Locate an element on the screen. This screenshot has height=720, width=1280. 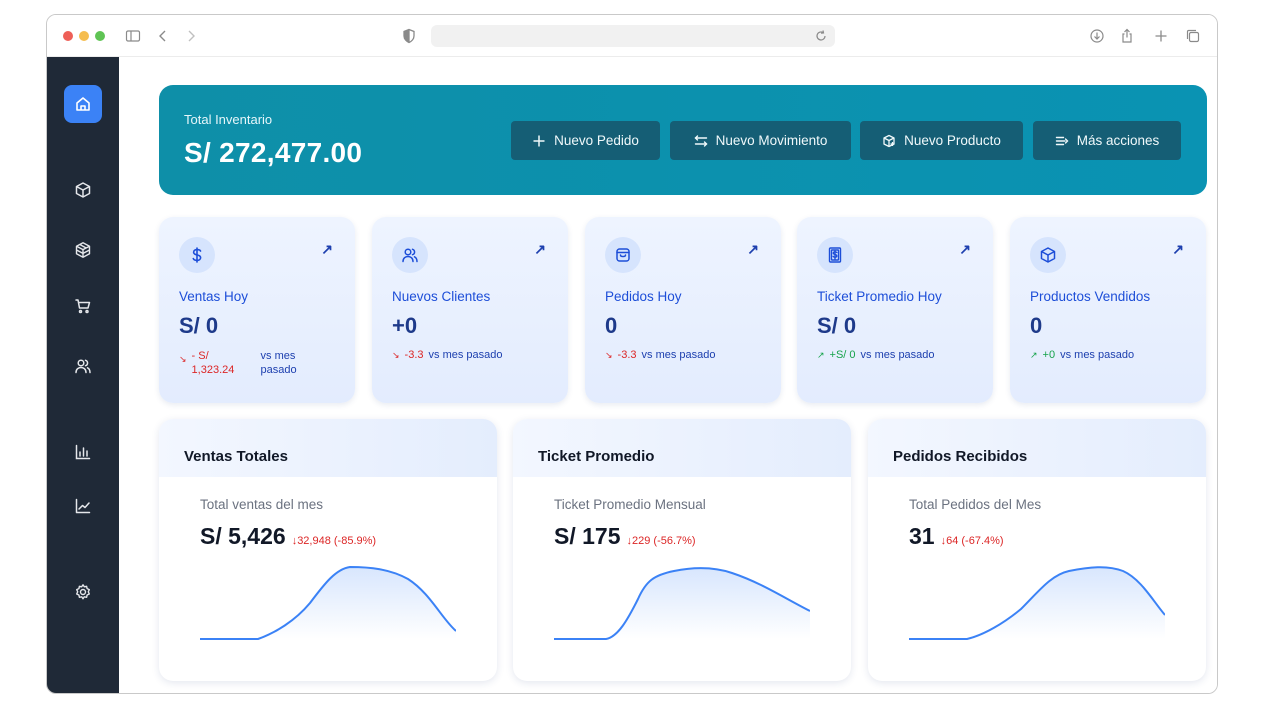
sidebar-item-reports is located at coordinates (83, 452).